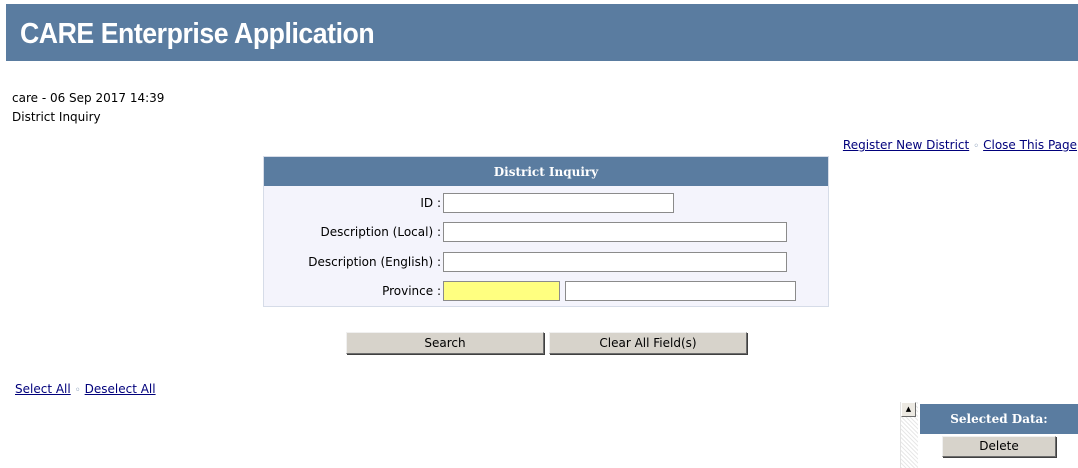 The width and height of the screenshot is (1078, 468). I want to click on deselect-all-link: Deselect All, so click(120, 389).